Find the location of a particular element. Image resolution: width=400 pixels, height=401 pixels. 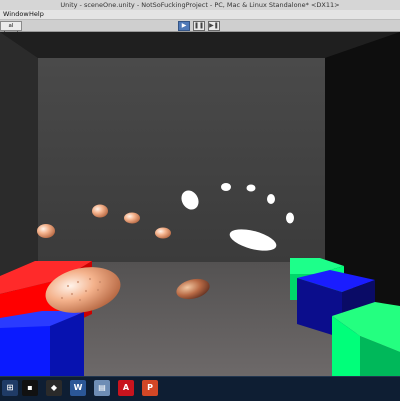

play-icon: ▶ is located at coordinates (184, 25).